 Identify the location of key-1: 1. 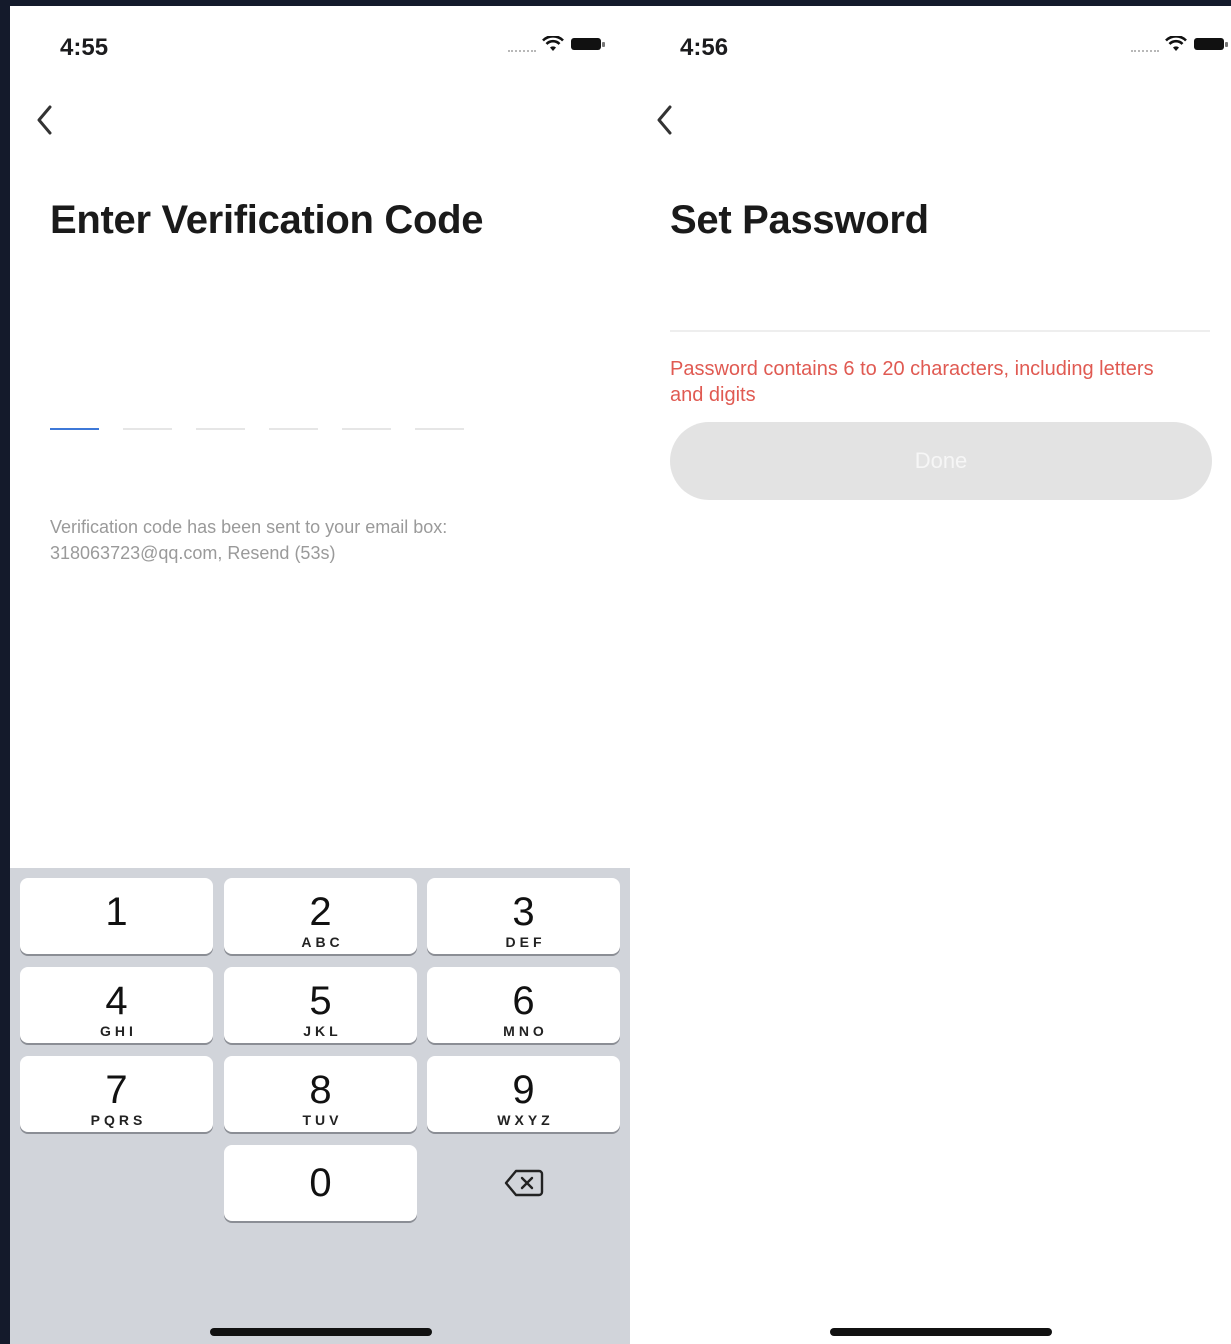
(116, 916).